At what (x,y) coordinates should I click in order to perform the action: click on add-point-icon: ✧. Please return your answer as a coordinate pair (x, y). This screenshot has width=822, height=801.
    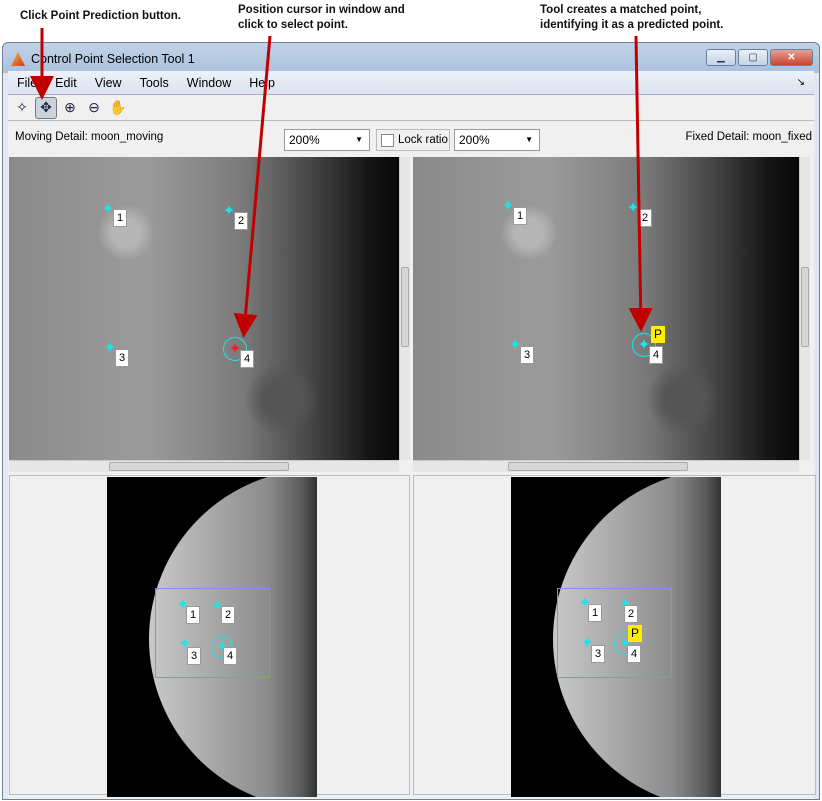
    Looking at the image, I should click on (22, 108).